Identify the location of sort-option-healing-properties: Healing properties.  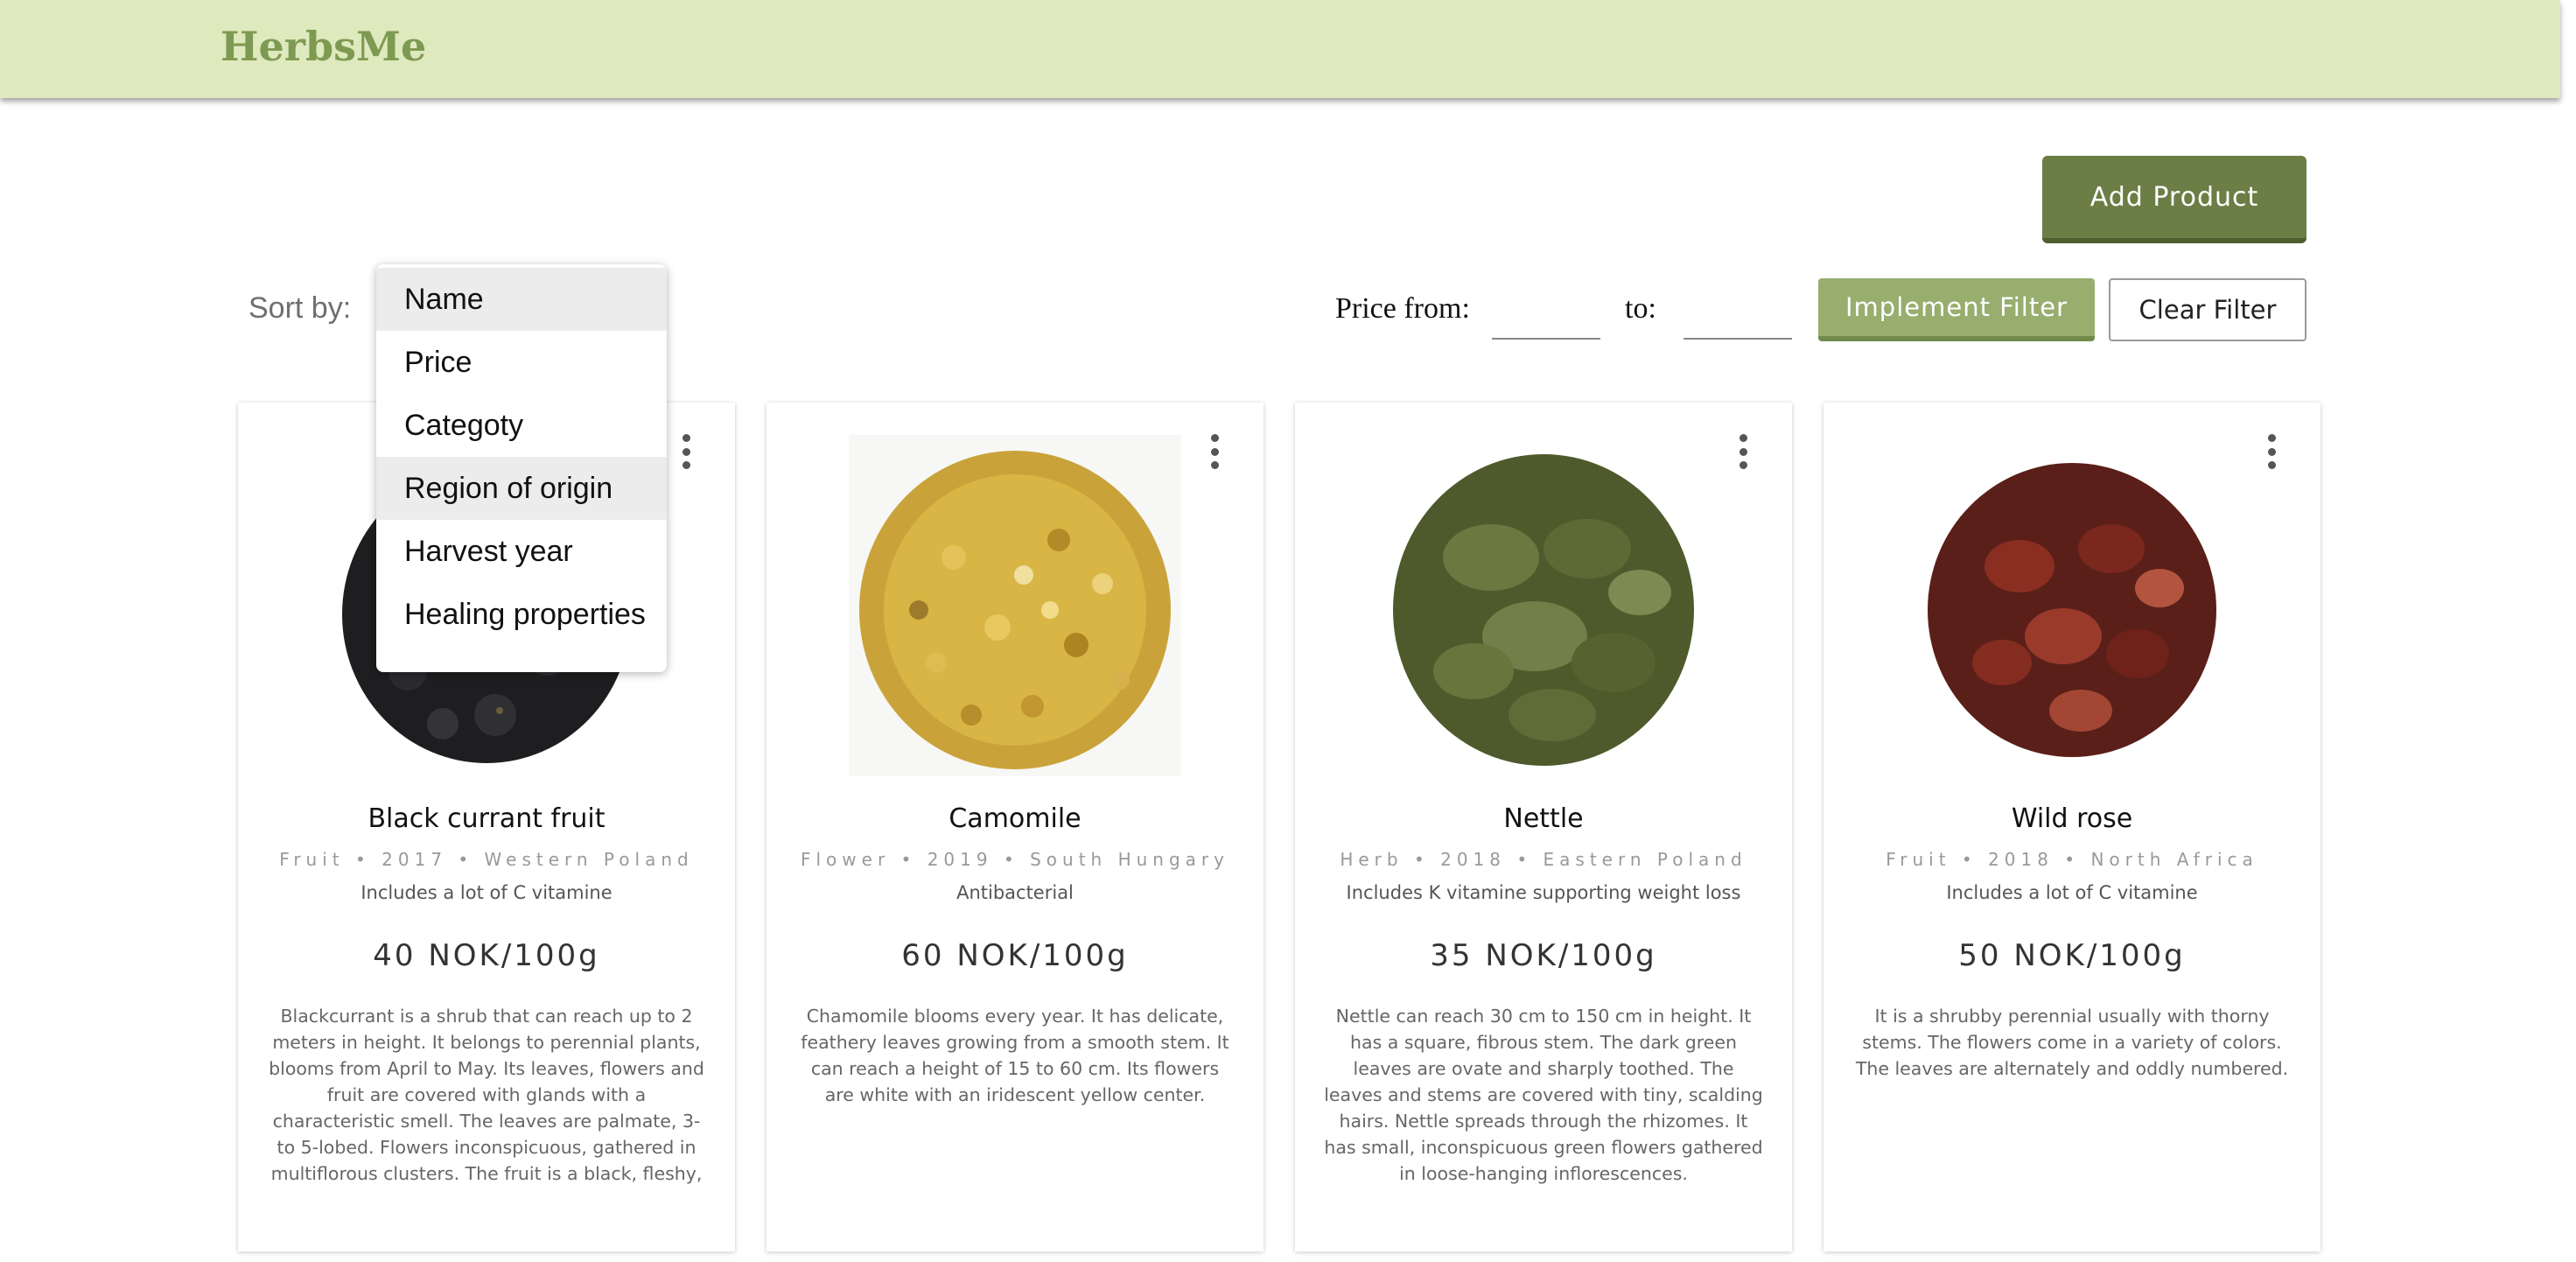
(521, 614).